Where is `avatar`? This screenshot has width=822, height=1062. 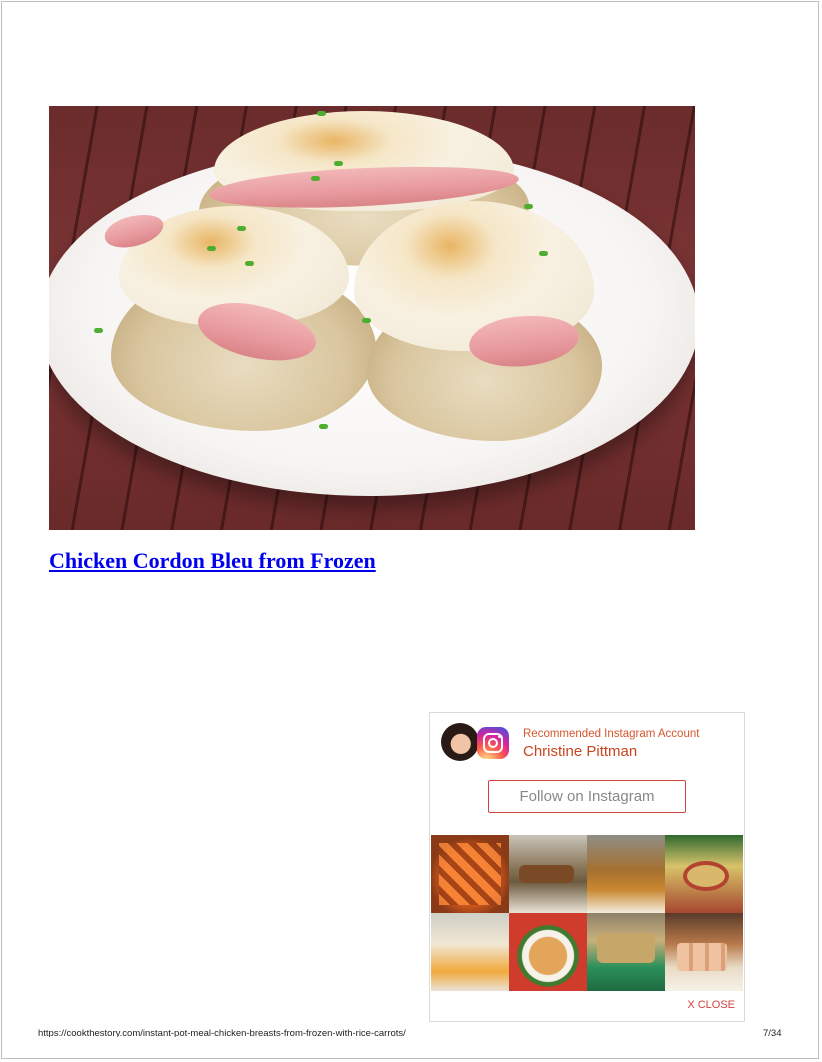 avatar is located at coordinates (460, 742).